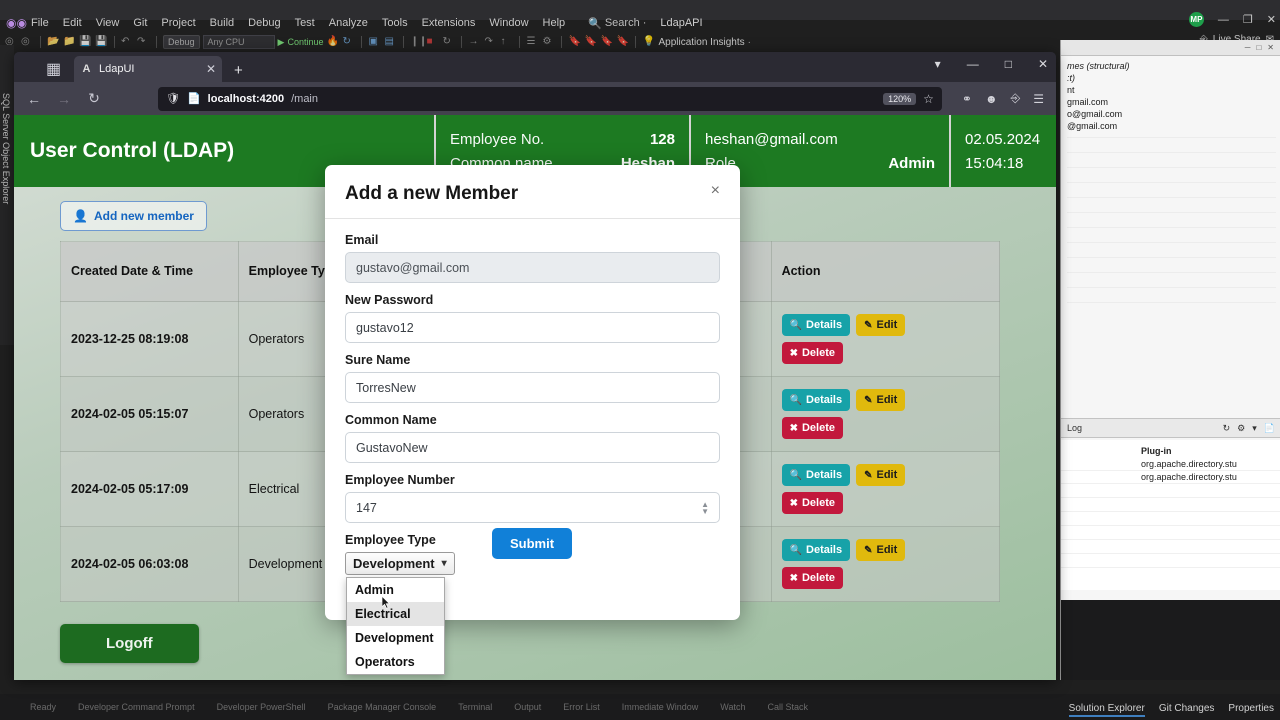  What do you see at coordinates (1106, 710) in the screenshot?
I see `tab-solution-explorer: Solution Explorer` at bounding box center [1106, 710].